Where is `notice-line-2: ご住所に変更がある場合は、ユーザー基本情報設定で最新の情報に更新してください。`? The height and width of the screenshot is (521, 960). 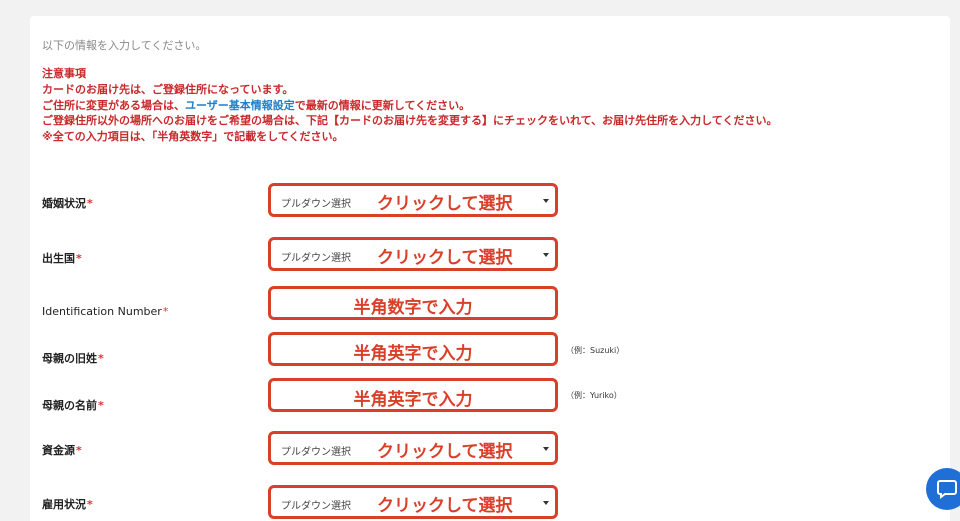
notice-line-2: ご住所に変更がある場合は、ユーザー基本情報設定で最新の情報に更新してください。 is located at coordinates (409, 106).